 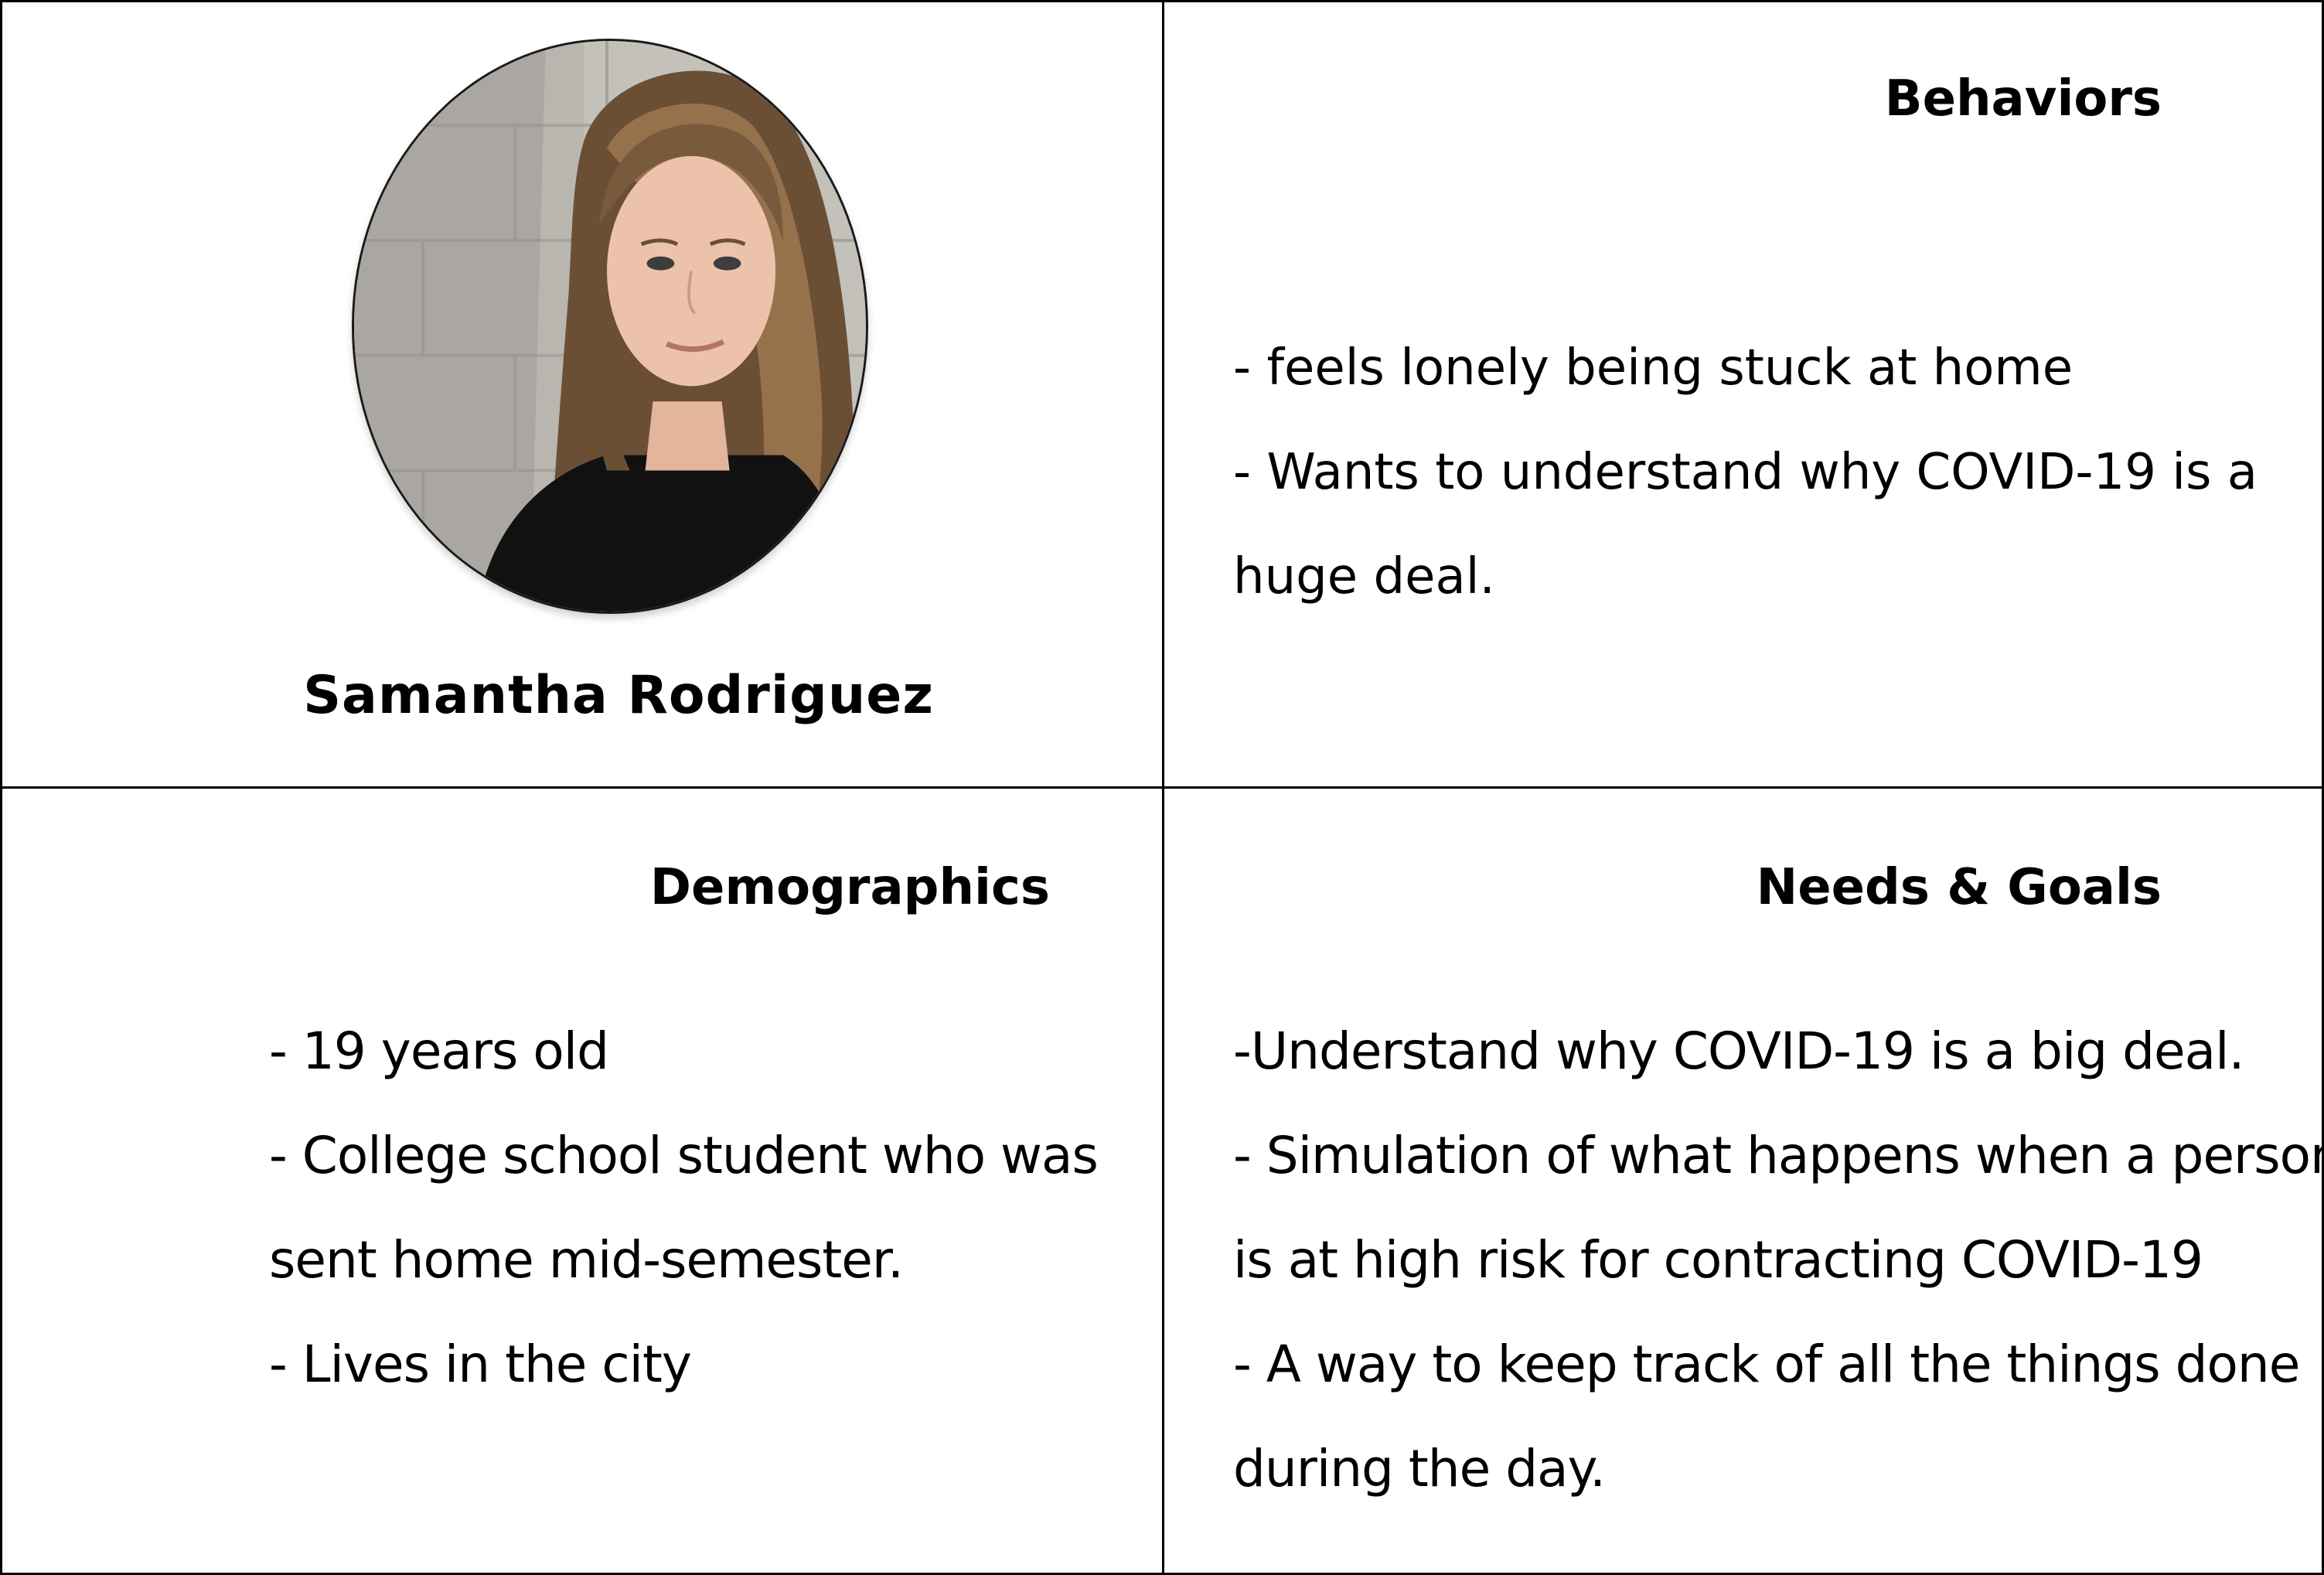 What do you see at coordinates (1419, 1468) in the screenshot?
I see `needs-goals-line: during the day.` at bounding box center [1419, 1468].